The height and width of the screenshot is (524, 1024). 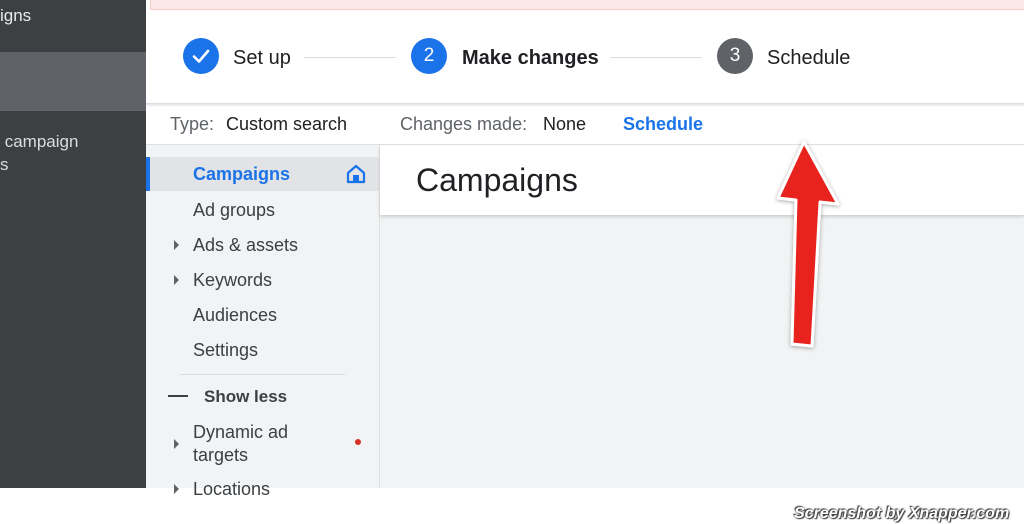 What do you see at coordinates (356, 174) in the screenshot?
I see `home-icon` at bounding box center [356, 174].